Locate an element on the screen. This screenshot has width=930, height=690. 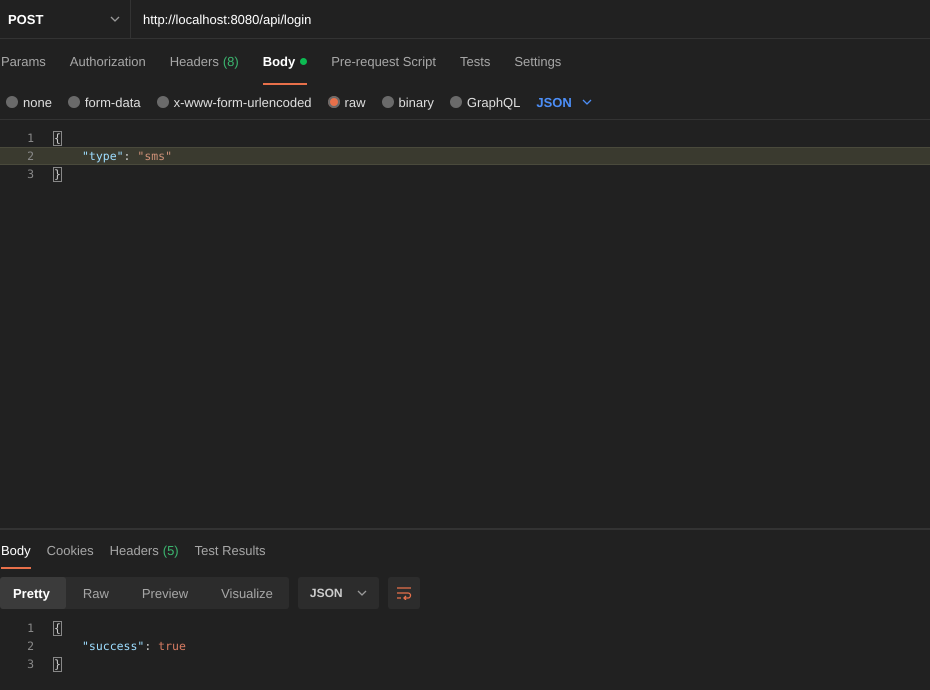
view-mode-tab: Raw is located at coordinates (95, 593).